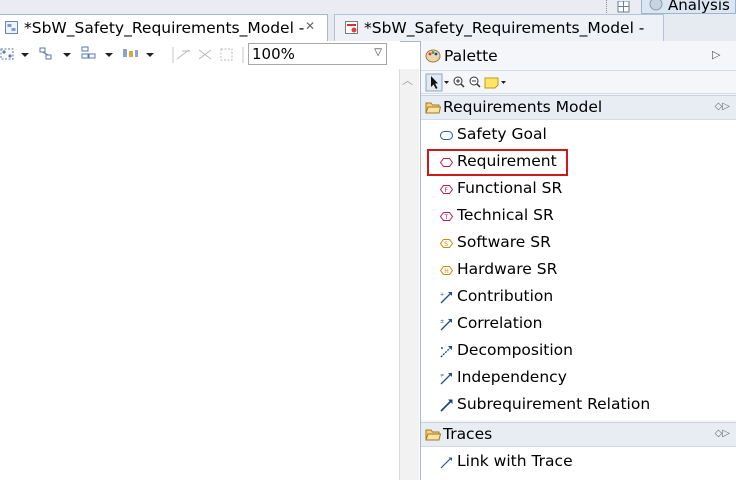  I want to click on palette-tools-row, so click(578, 82).